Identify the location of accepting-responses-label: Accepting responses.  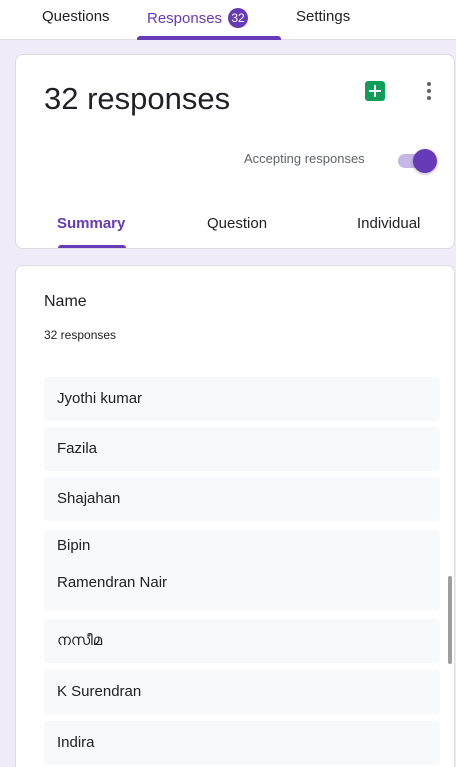
(304, 158).